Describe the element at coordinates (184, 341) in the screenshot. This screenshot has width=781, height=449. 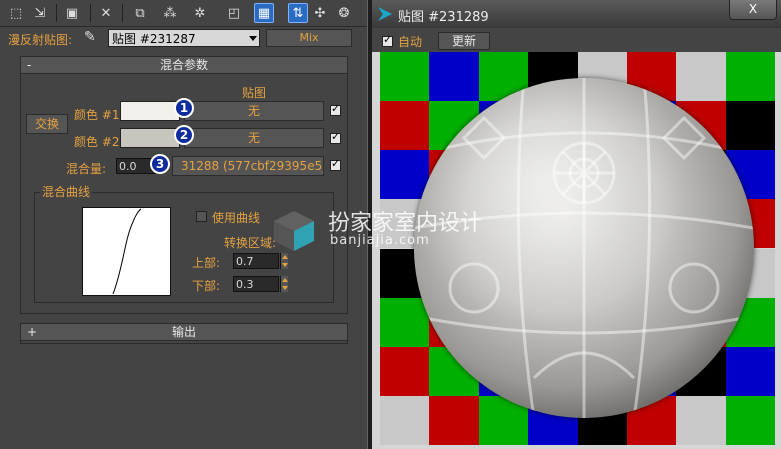
I see `output-rollout-edge` at that location.